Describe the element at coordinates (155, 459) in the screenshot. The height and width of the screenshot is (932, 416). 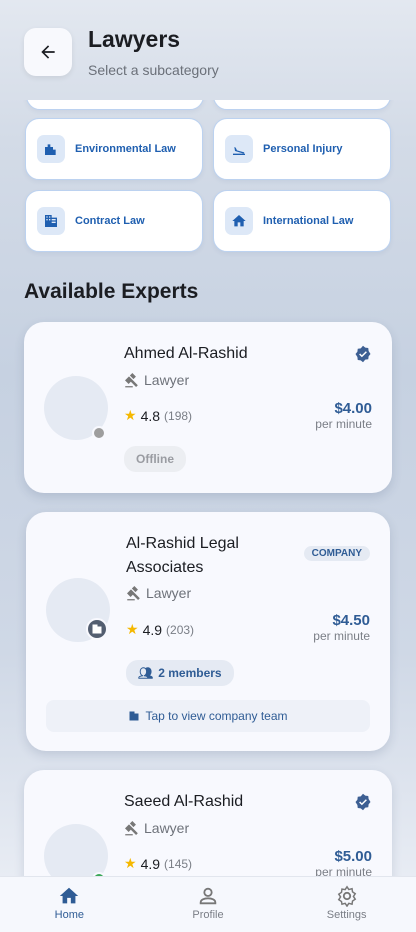
I see `status-badge: Offline` at that location.